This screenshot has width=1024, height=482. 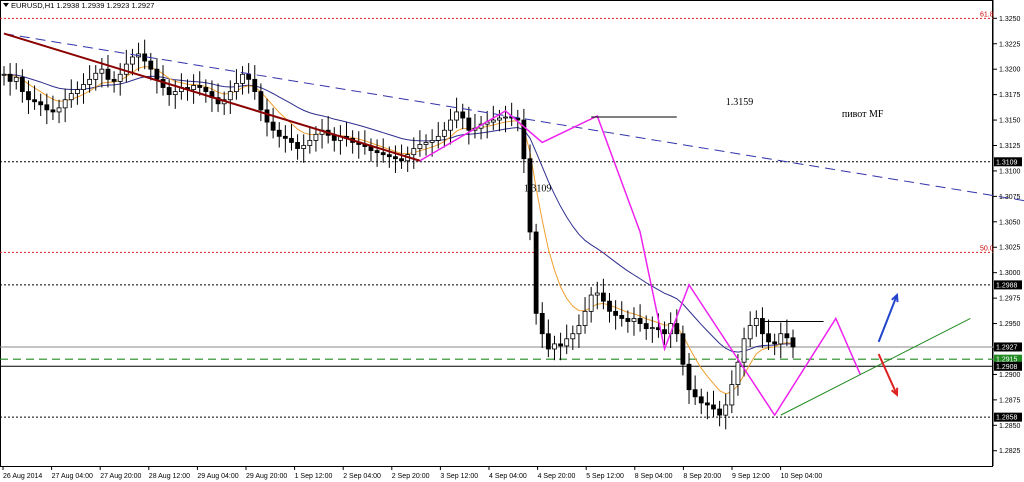 What do you see at coordinates (314, 476) in the screenshot?
I see `x-tick-label: 1 Sep 12:00` at bounding box center [314, 476].